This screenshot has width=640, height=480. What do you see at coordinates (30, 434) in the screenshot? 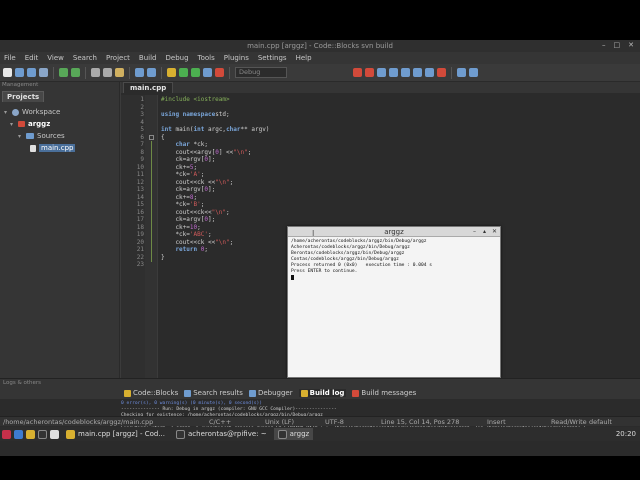
I see `file-manager-icon` at bounding box center [30, 434].